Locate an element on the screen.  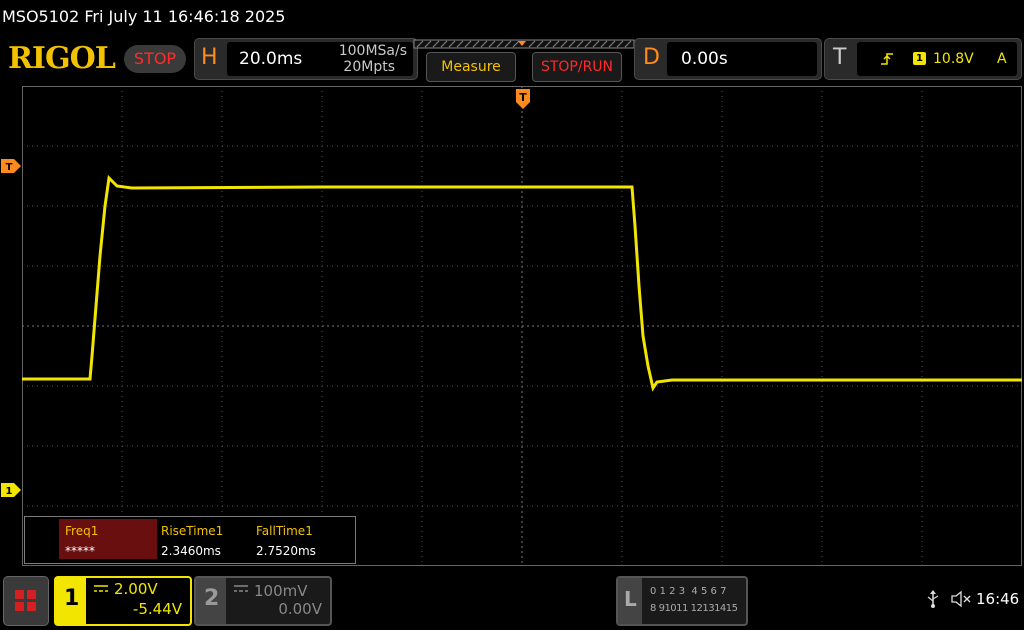
title-bar: MSO5102 Fri July 11 16:46:18 2025 is located at coordinates (512, 17).